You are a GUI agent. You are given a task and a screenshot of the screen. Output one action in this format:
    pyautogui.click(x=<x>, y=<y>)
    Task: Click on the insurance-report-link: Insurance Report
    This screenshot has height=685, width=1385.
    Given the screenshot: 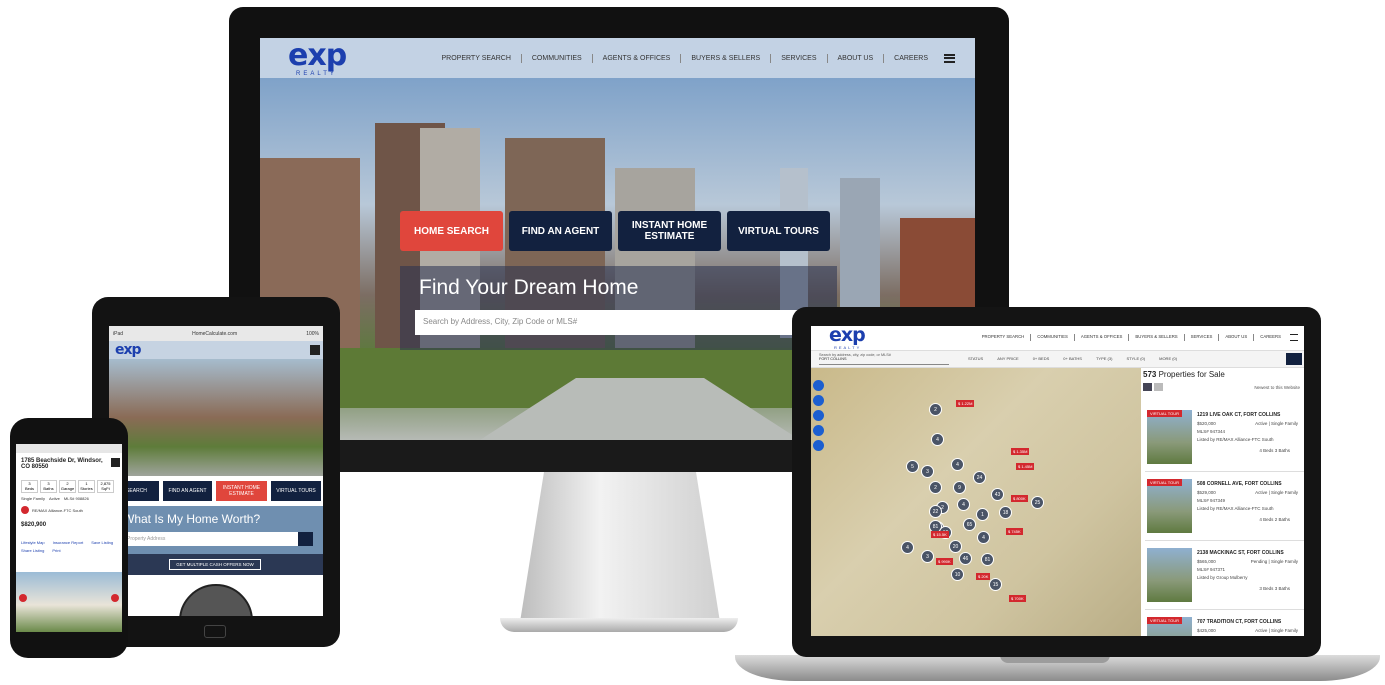 What is the action you would take?
    pyautogui.click(x=68, y=542)
    